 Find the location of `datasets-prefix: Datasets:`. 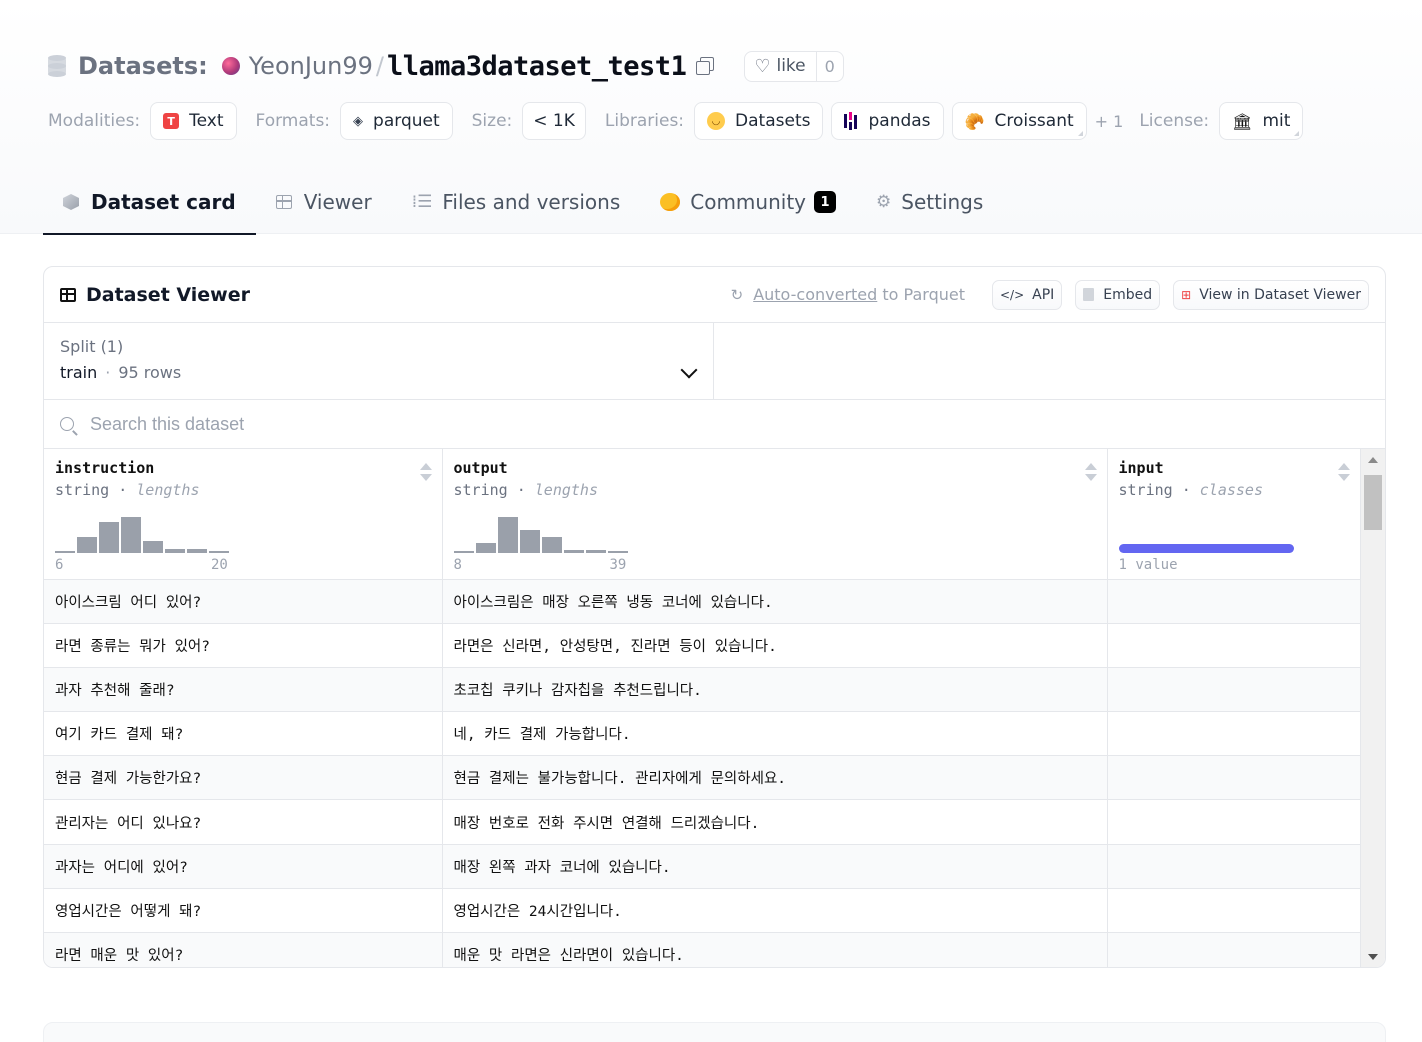

datasets-prefix: Datasets: is located at coordinates (143, 66).